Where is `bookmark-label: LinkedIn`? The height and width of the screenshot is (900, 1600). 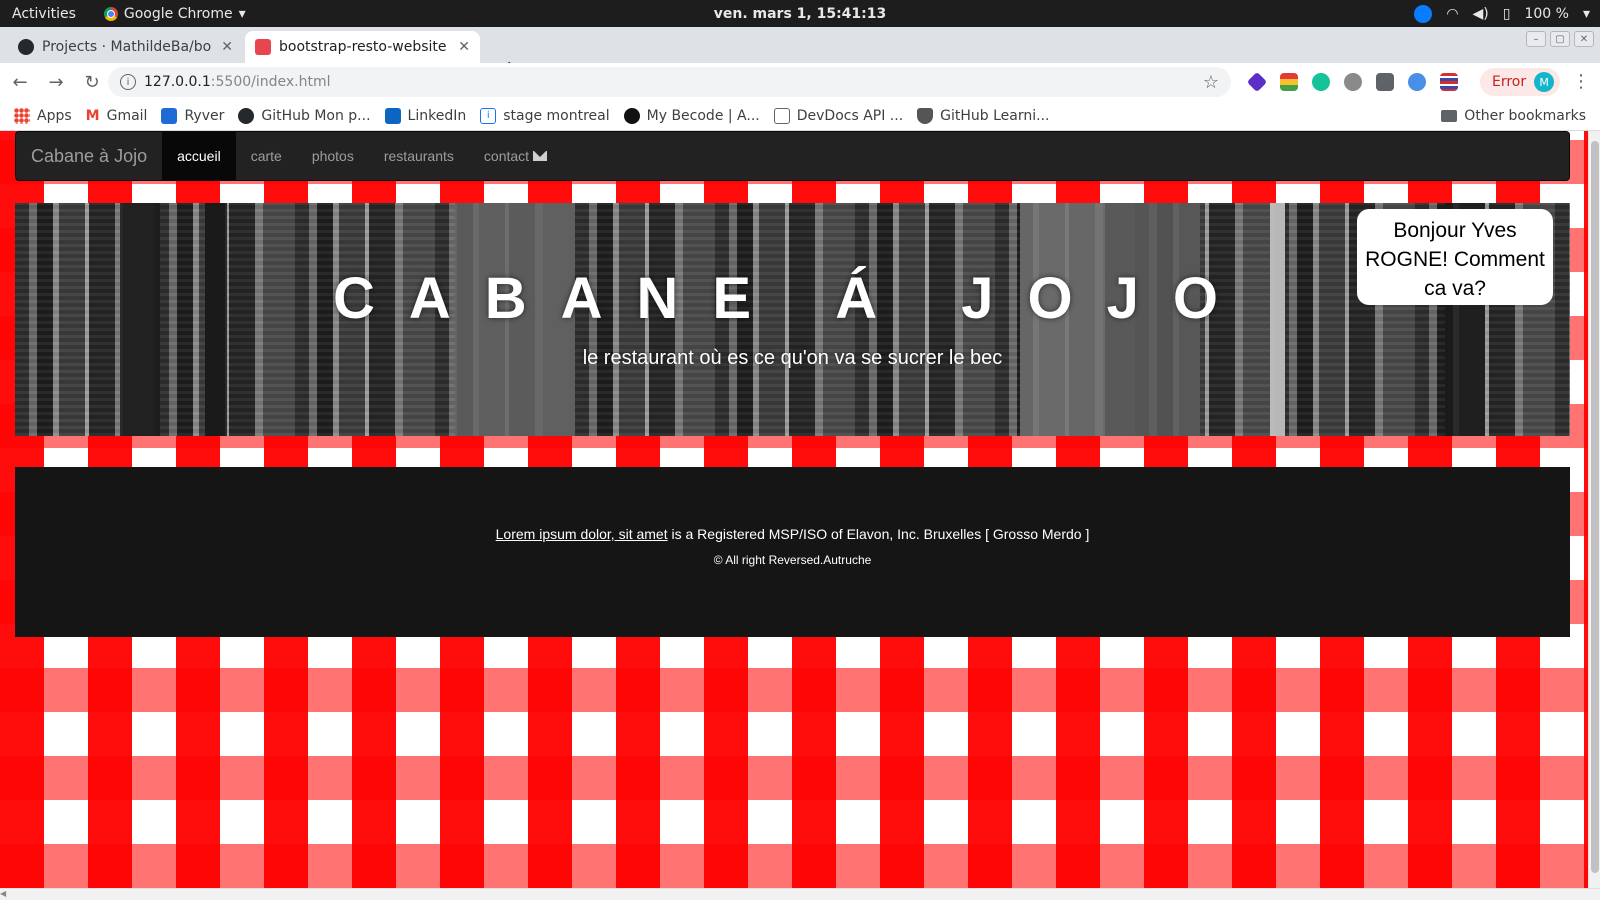 bookmark-label: LinkedIn is located at coordinates (437, 115).